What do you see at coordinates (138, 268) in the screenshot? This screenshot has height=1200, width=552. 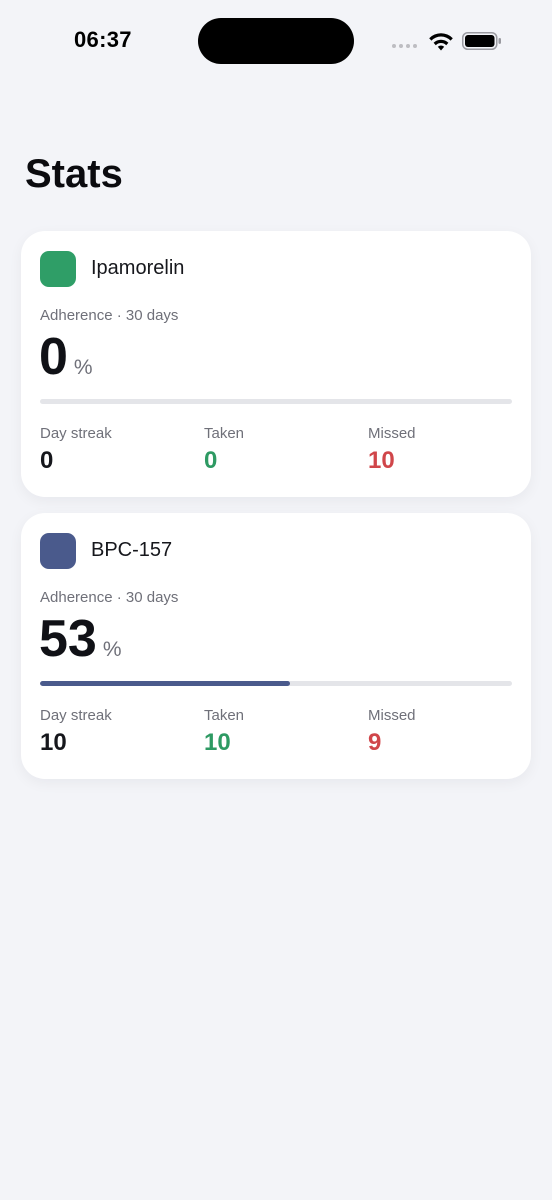 I see `card-title: Ipamorelin` at bounding box center [138, 268].